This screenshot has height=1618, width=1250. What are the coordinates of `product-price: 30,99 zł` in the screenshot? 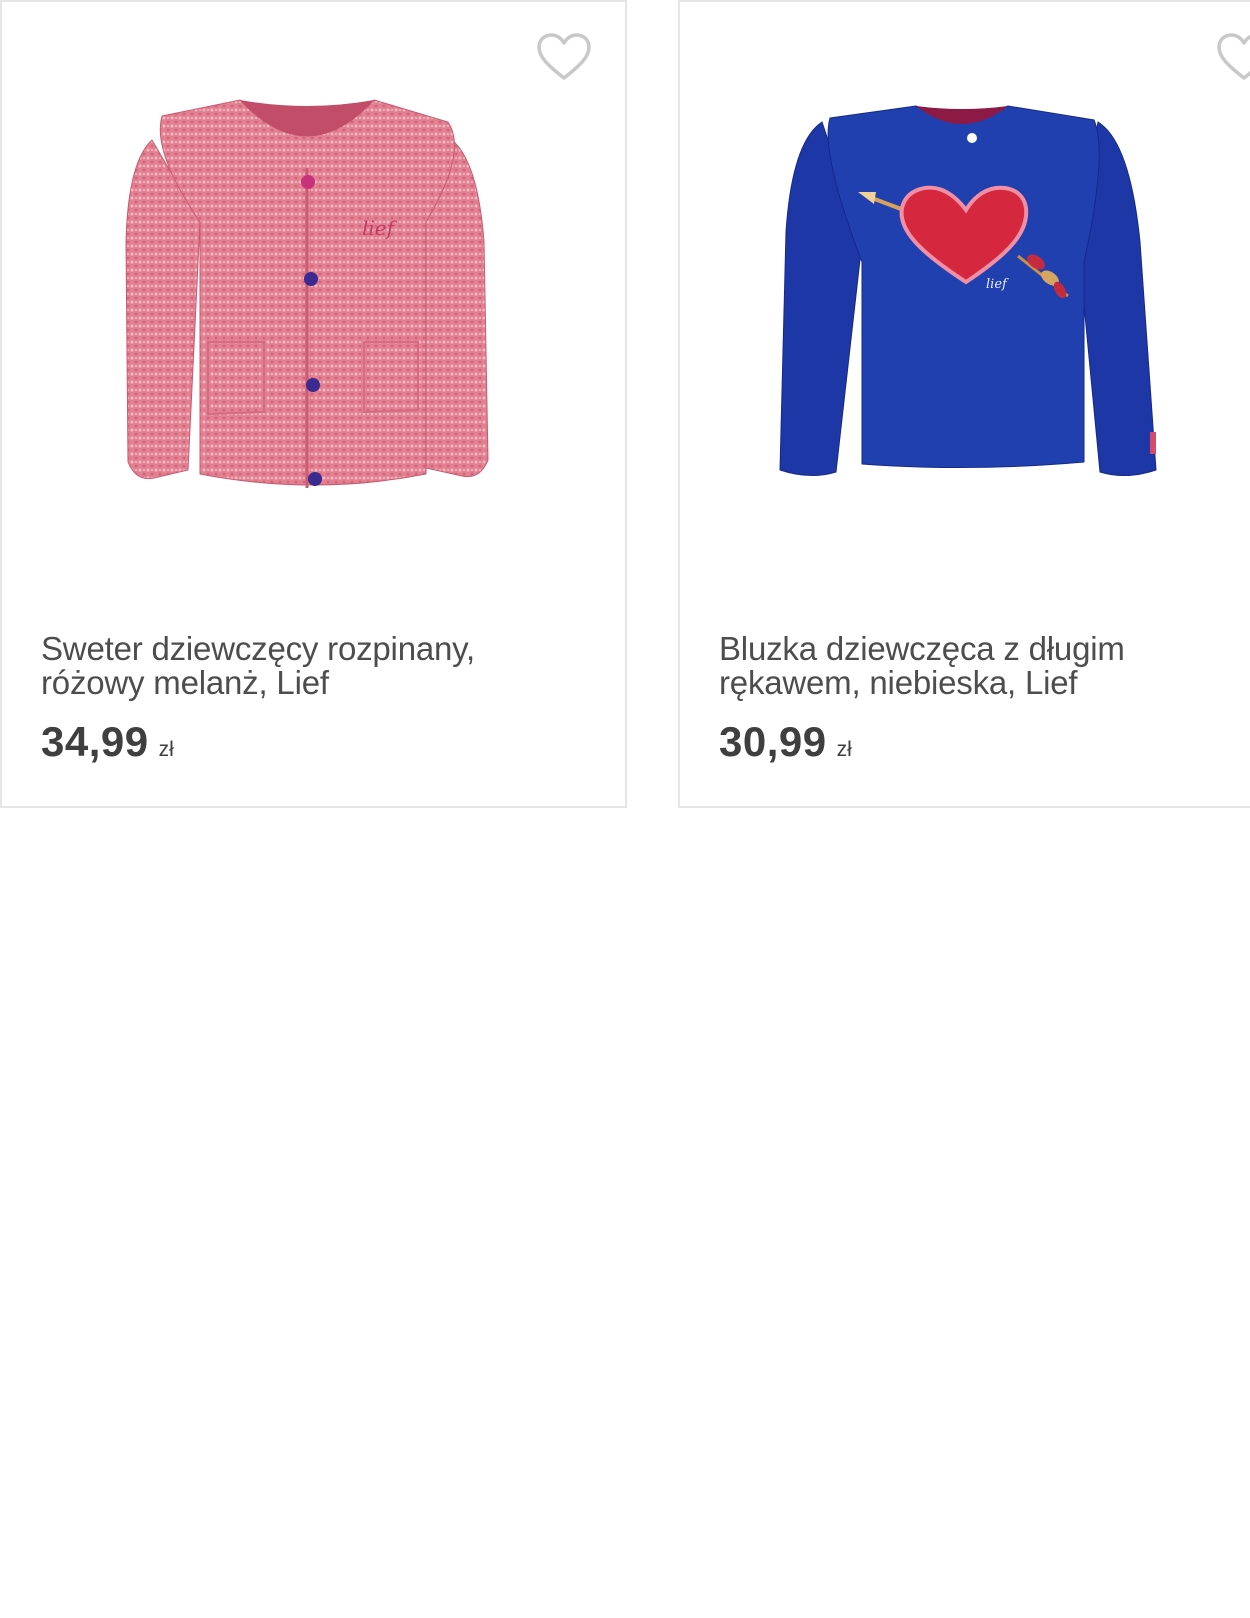 It's located at (785, 742).